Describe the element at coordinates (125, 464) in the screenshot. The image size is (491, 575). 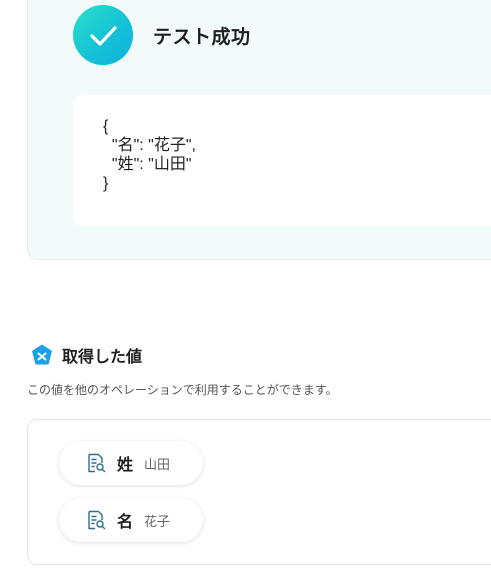
I see `value-key: 姓` at that location.